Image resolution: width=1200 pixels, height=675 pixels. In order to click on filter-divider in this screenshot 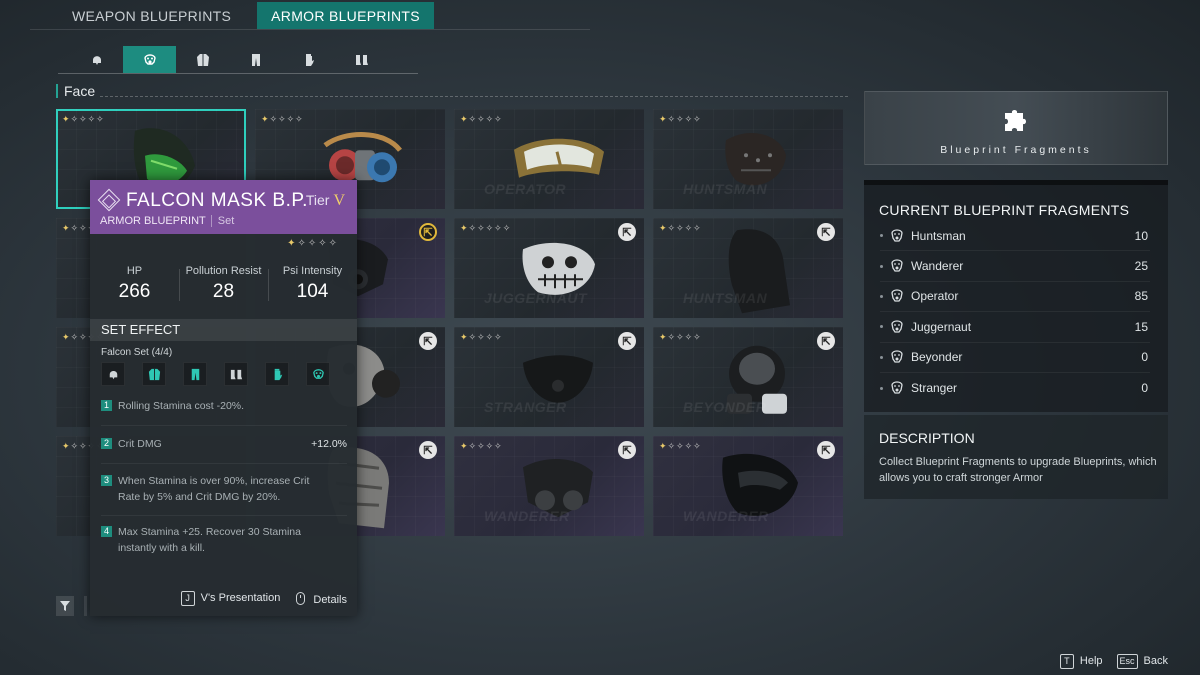, I will do `click(85, 606)`.